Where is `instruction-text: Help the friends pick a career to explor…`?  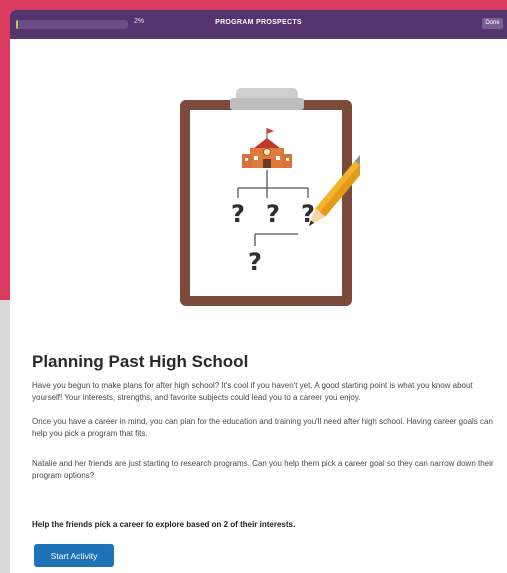 instruction-text: Help the friends pick a career to explor… is located at coordinates (164, 524).